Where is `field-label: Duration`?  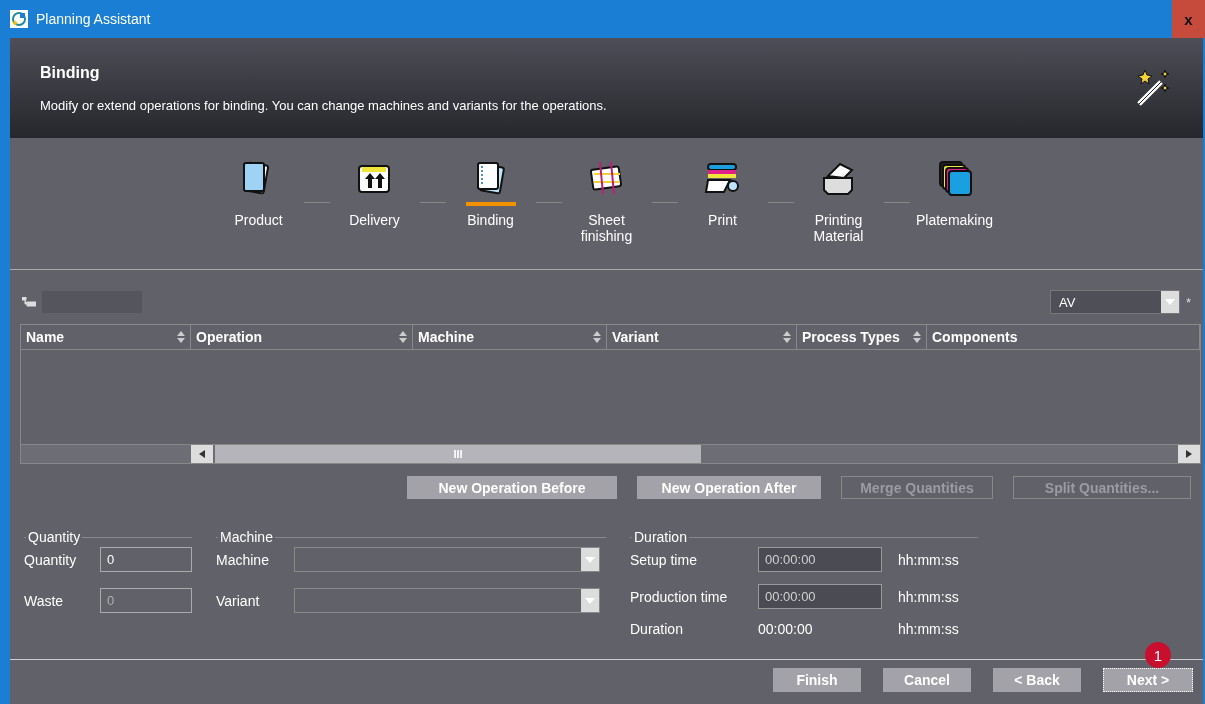
field-label: Duration is located at coordinates (657, 629).